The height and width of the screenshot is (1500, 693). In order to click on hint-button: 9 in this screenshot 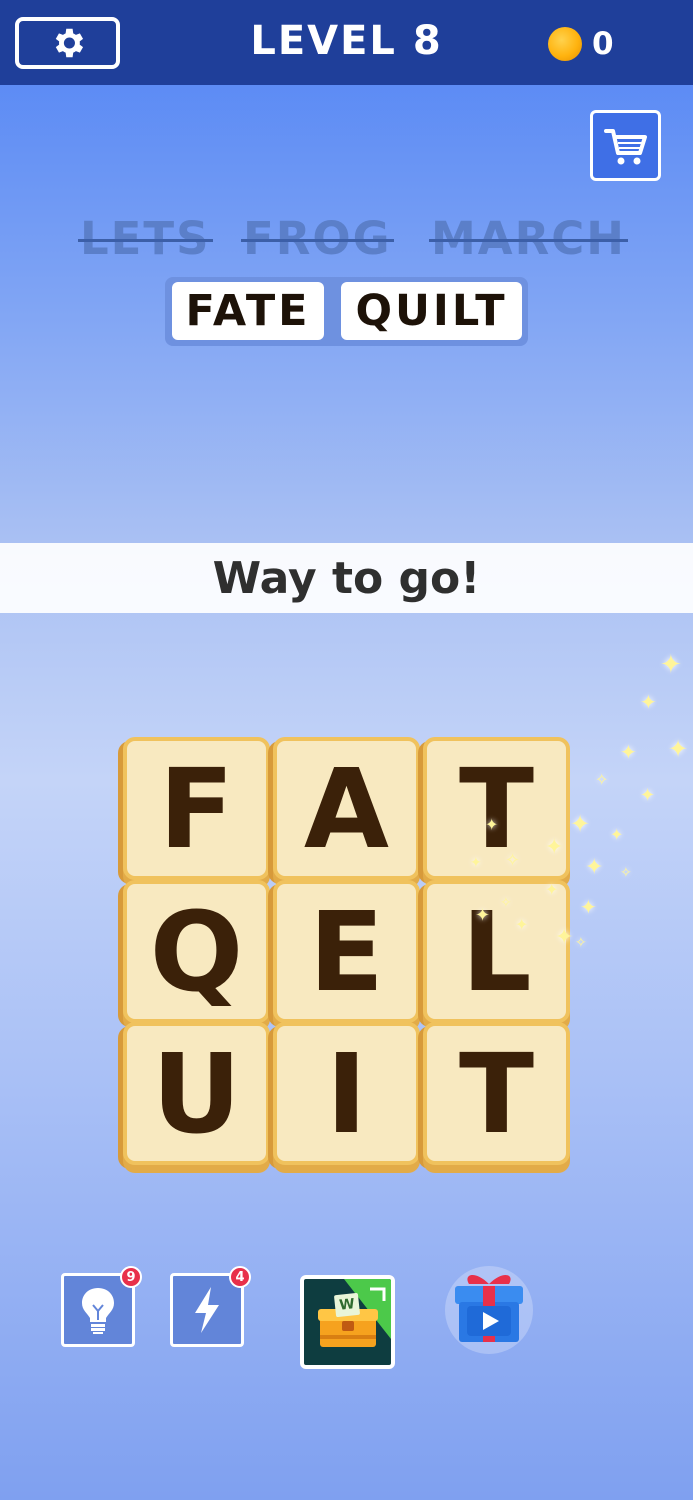, I will do `click(101, 1306)`.